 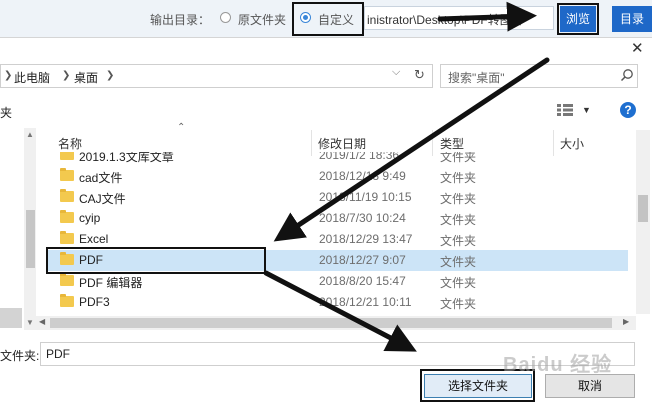 I want to click on arrow-to-select-button, so click(x=340, y=311).